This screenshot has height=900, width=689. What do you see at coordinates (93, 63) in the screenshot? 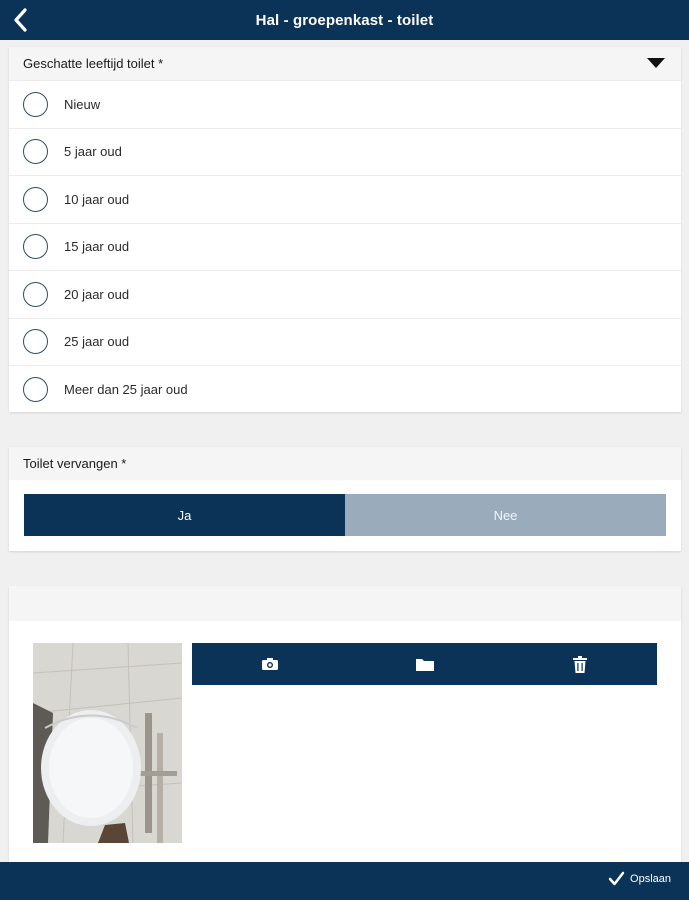
I see `age-section-title: Geschatte leeftijd toilet *` at bounding box center [93, 63].